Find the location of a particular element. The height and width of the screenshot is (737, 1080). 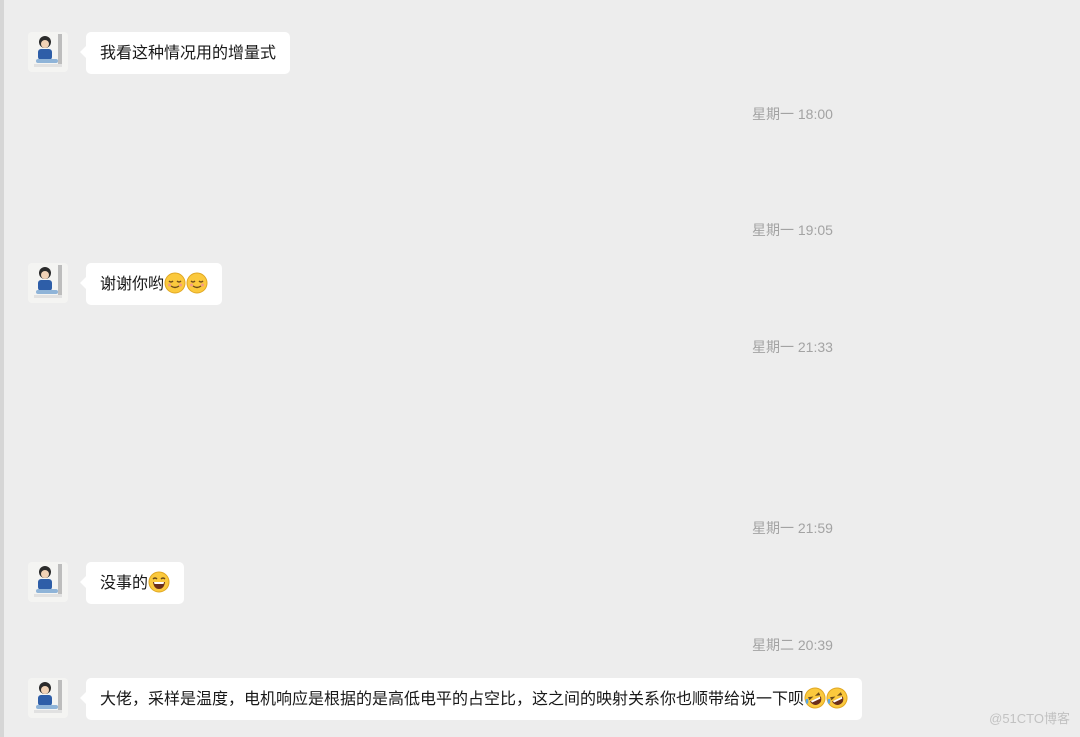

message-bubble: 我看这种情况用的增量式 is located at coordinates (185, 53).